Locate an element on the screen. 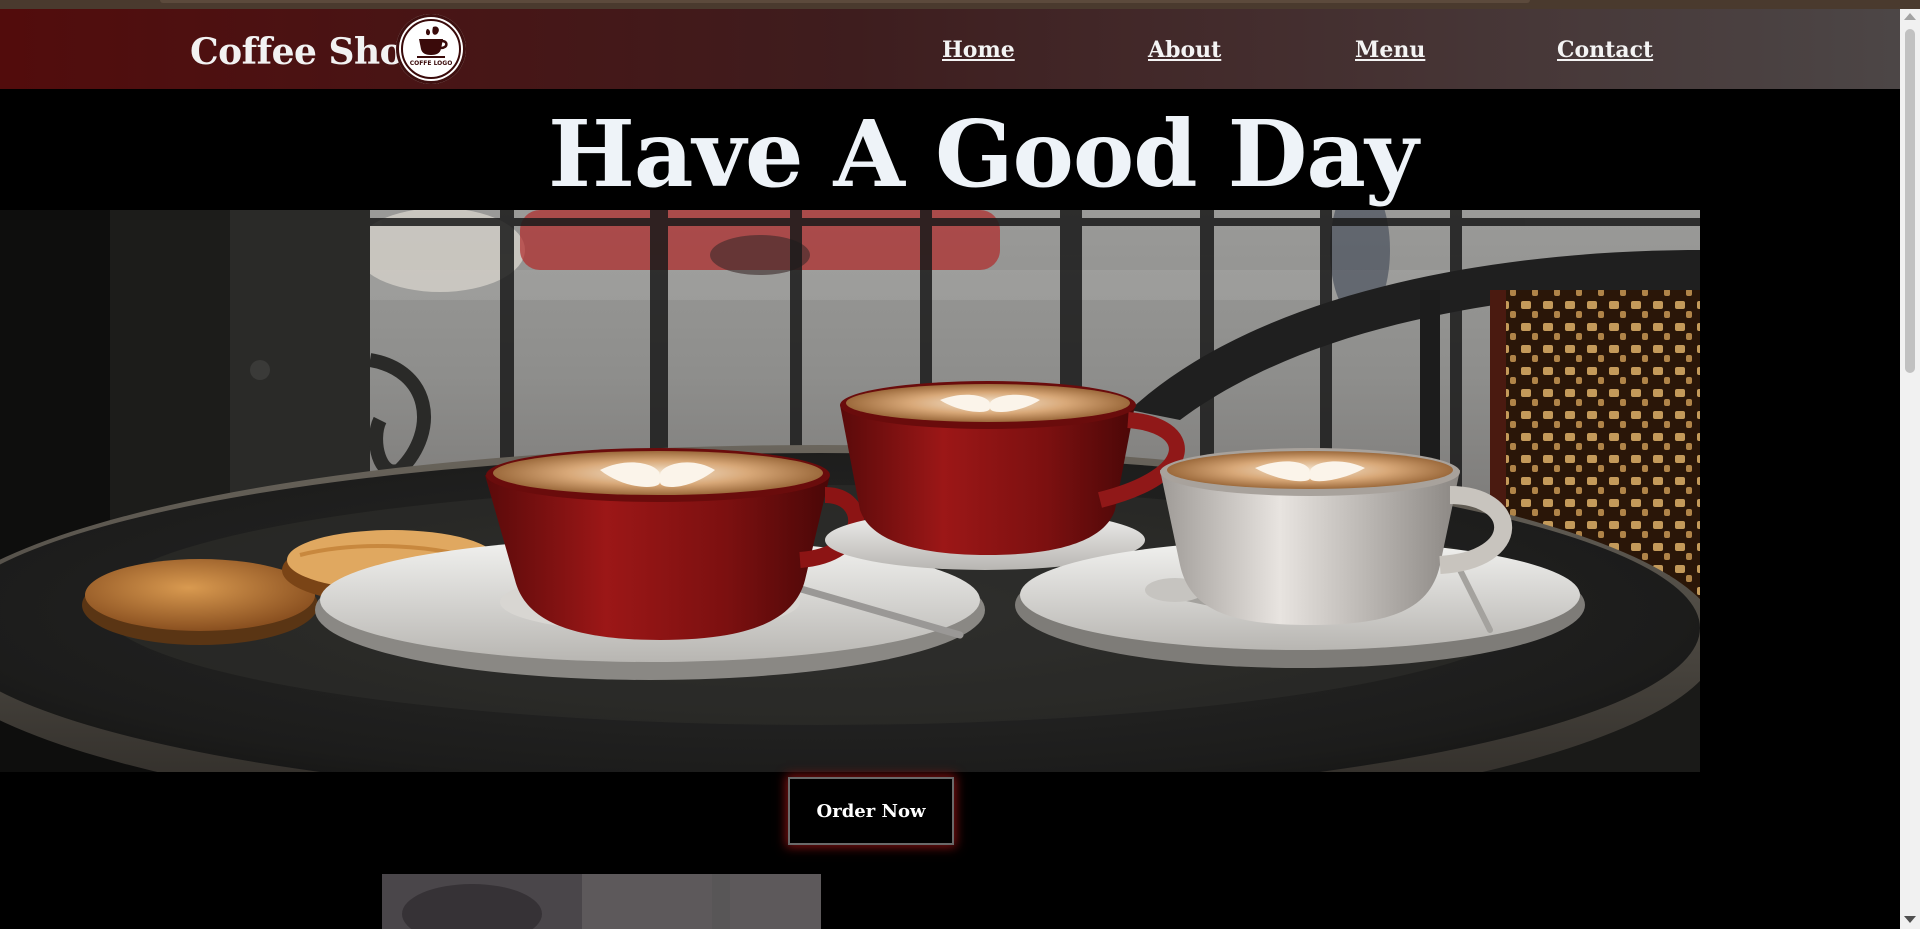 This screenshot has width=1920, height=929. coffee-logo-icon: COFFE LOGO is located at coordinates (431, 49).